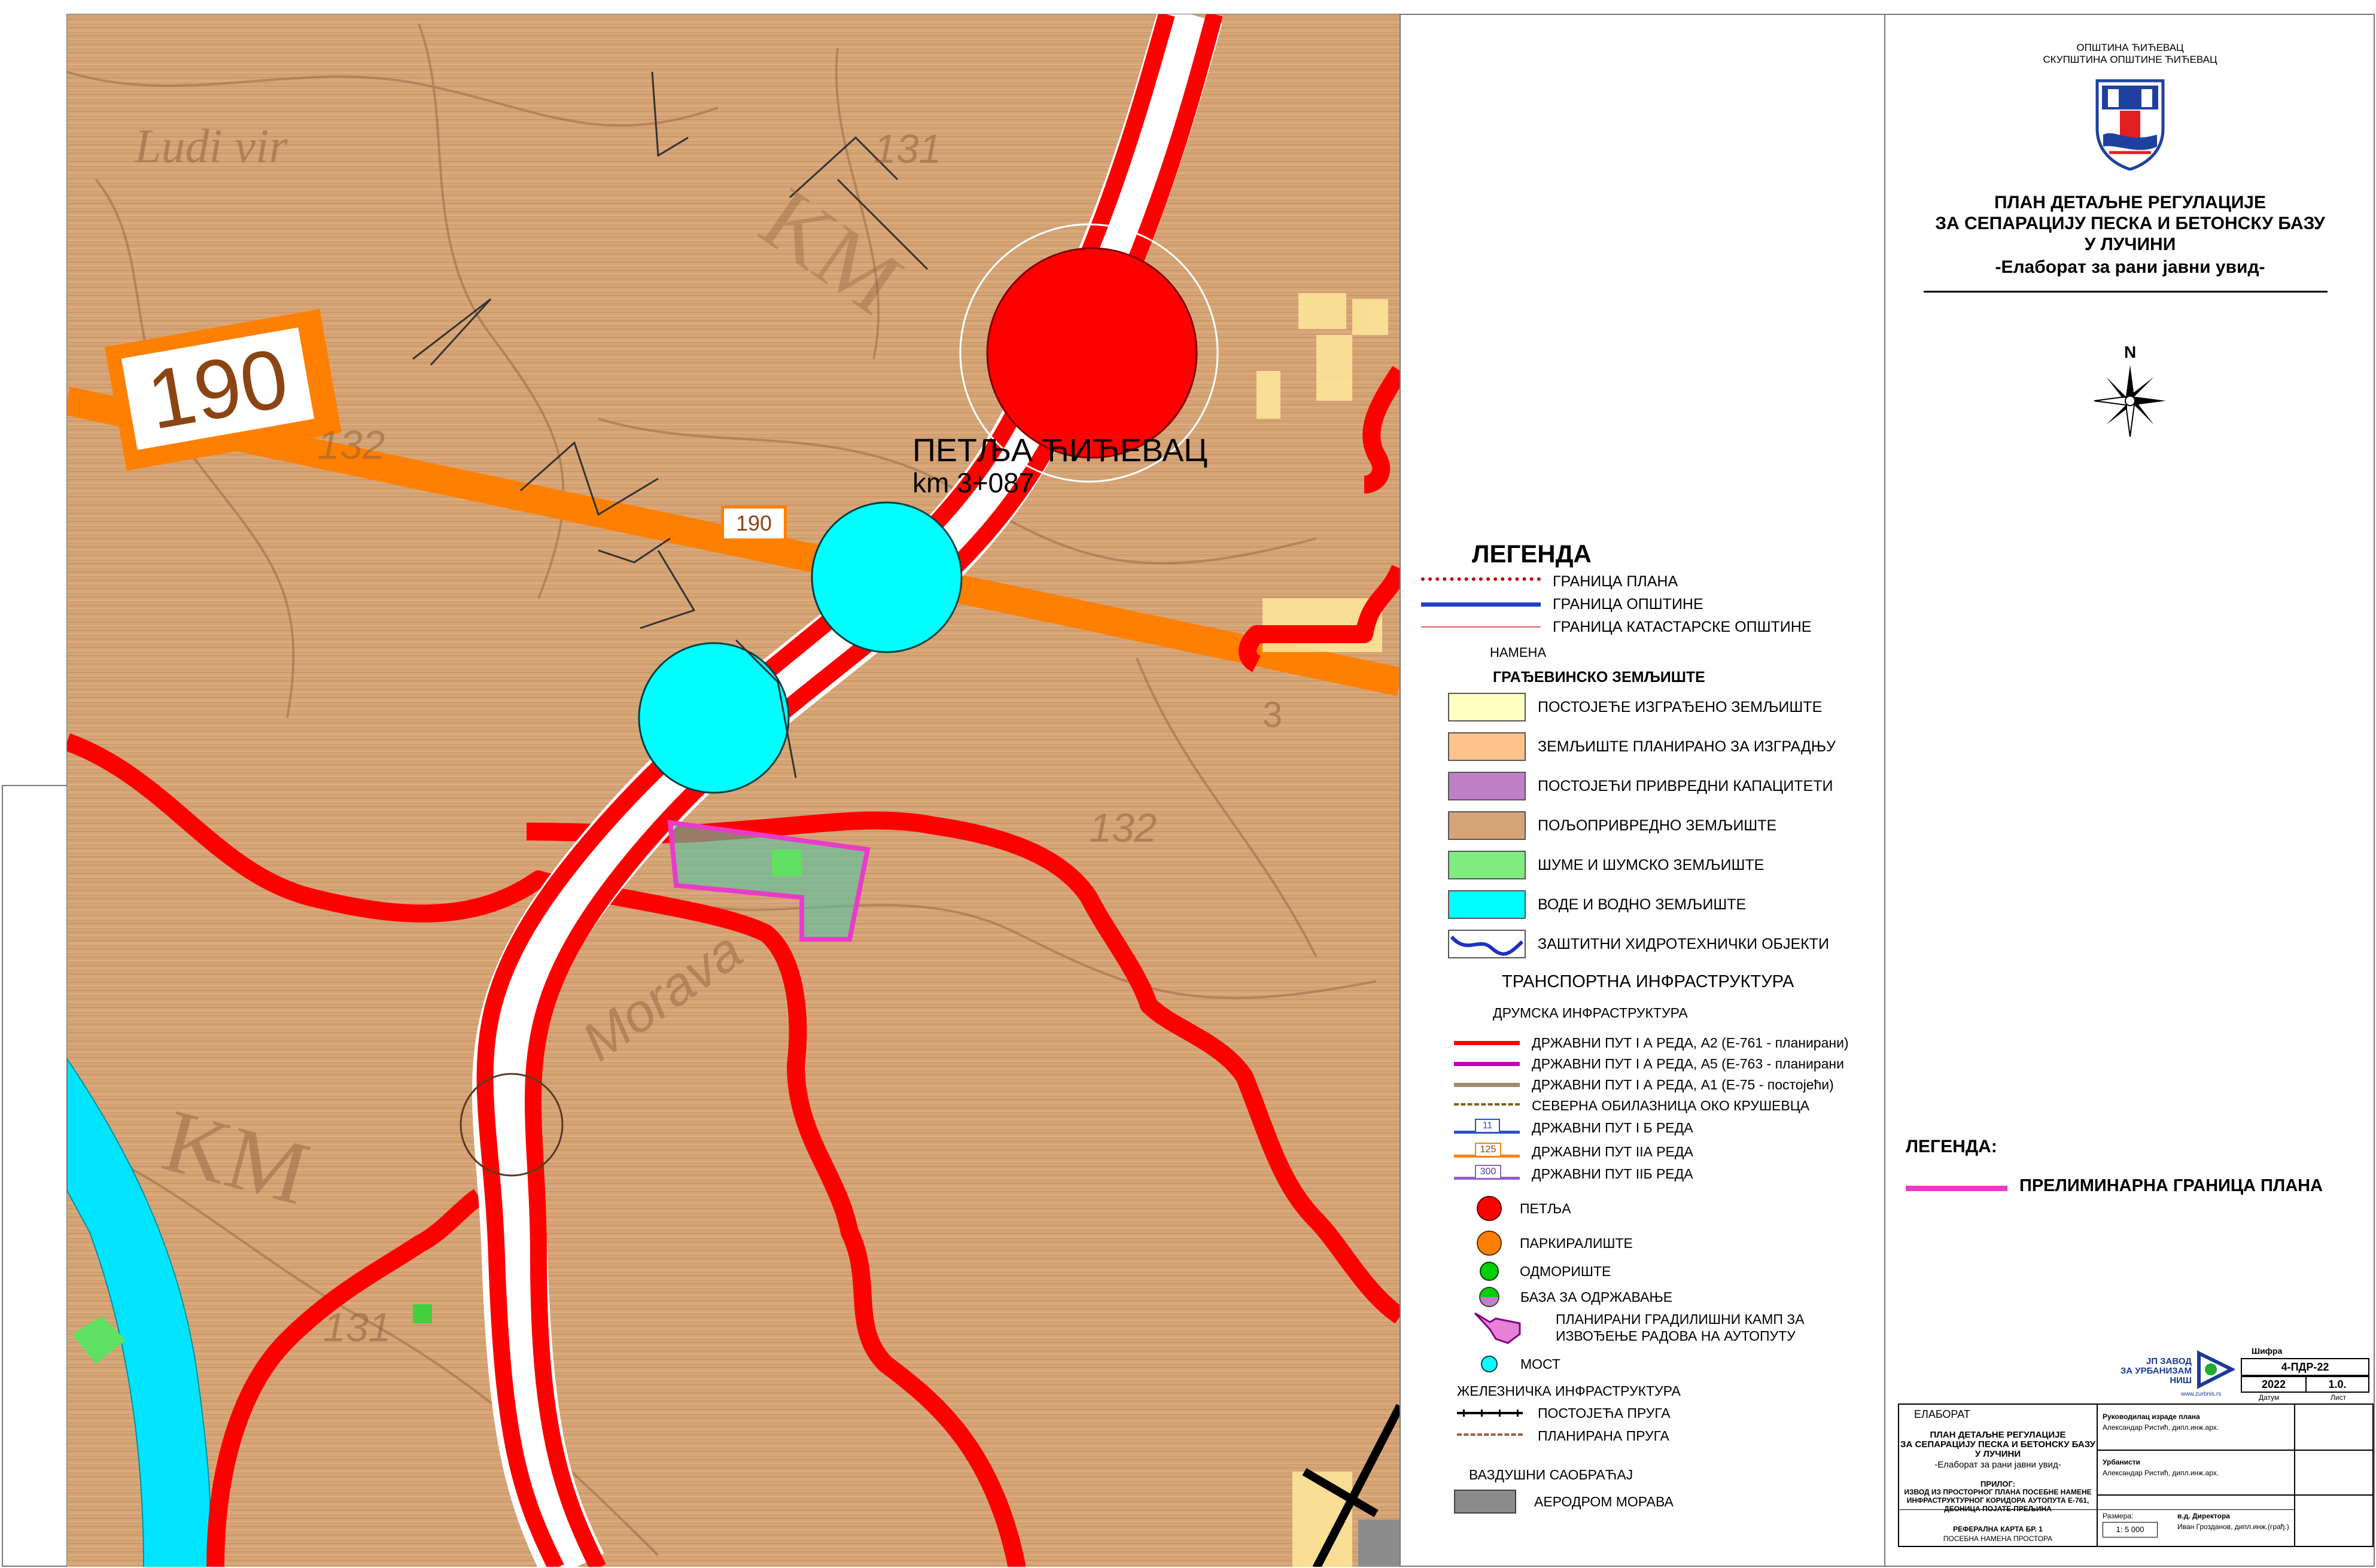  I want to click on legend-row-land-use-1: ЗЕМЉИШТЕ ПЛАНИРАНО ЗА ИЗГРАДЊУ, so click(1624, 747).